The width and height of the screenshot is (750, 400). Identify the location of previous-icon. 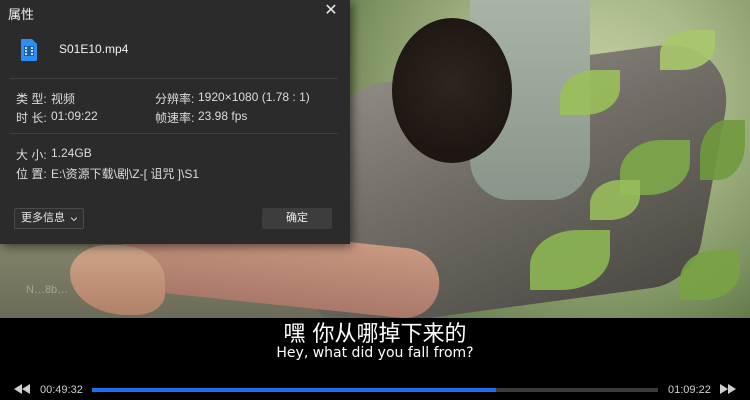
(22, 389).